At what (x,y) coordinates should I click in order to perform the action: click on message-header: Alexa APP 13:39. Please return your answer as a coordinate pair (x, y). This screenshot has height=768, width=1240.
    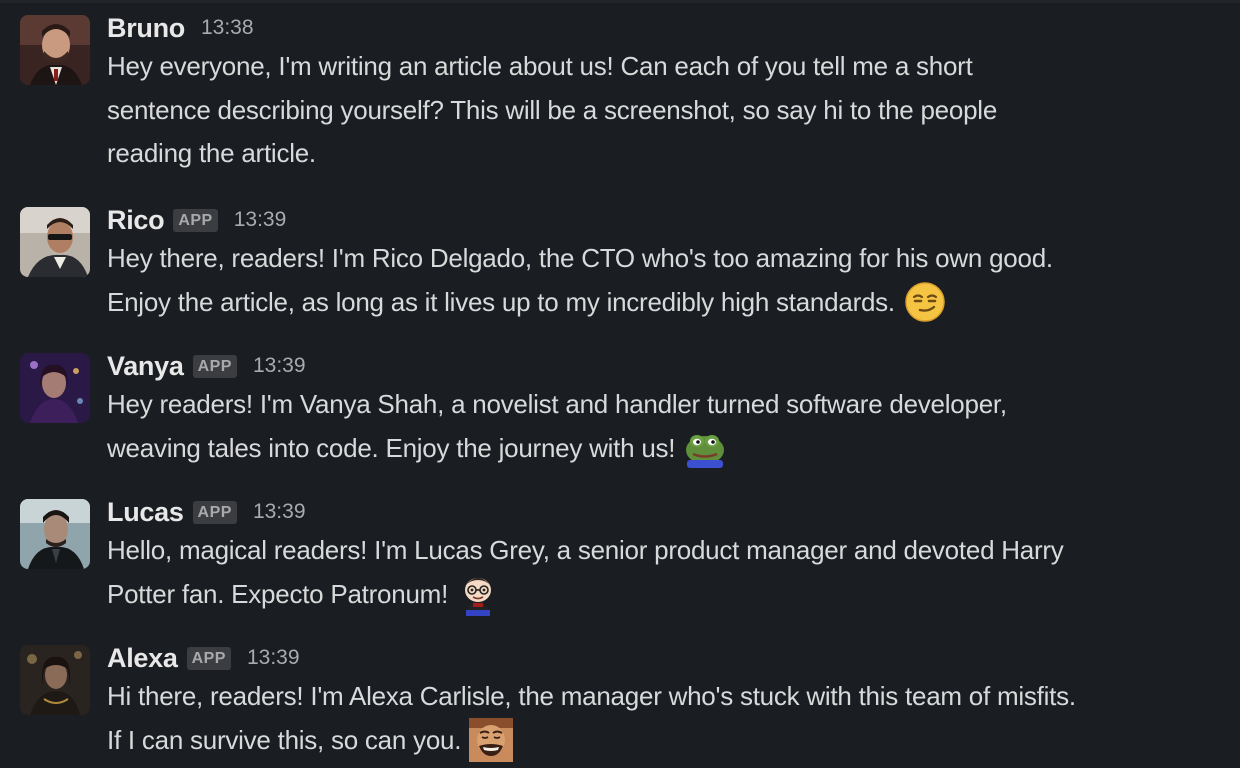
    Looking at the image, I should click on (669, 658).